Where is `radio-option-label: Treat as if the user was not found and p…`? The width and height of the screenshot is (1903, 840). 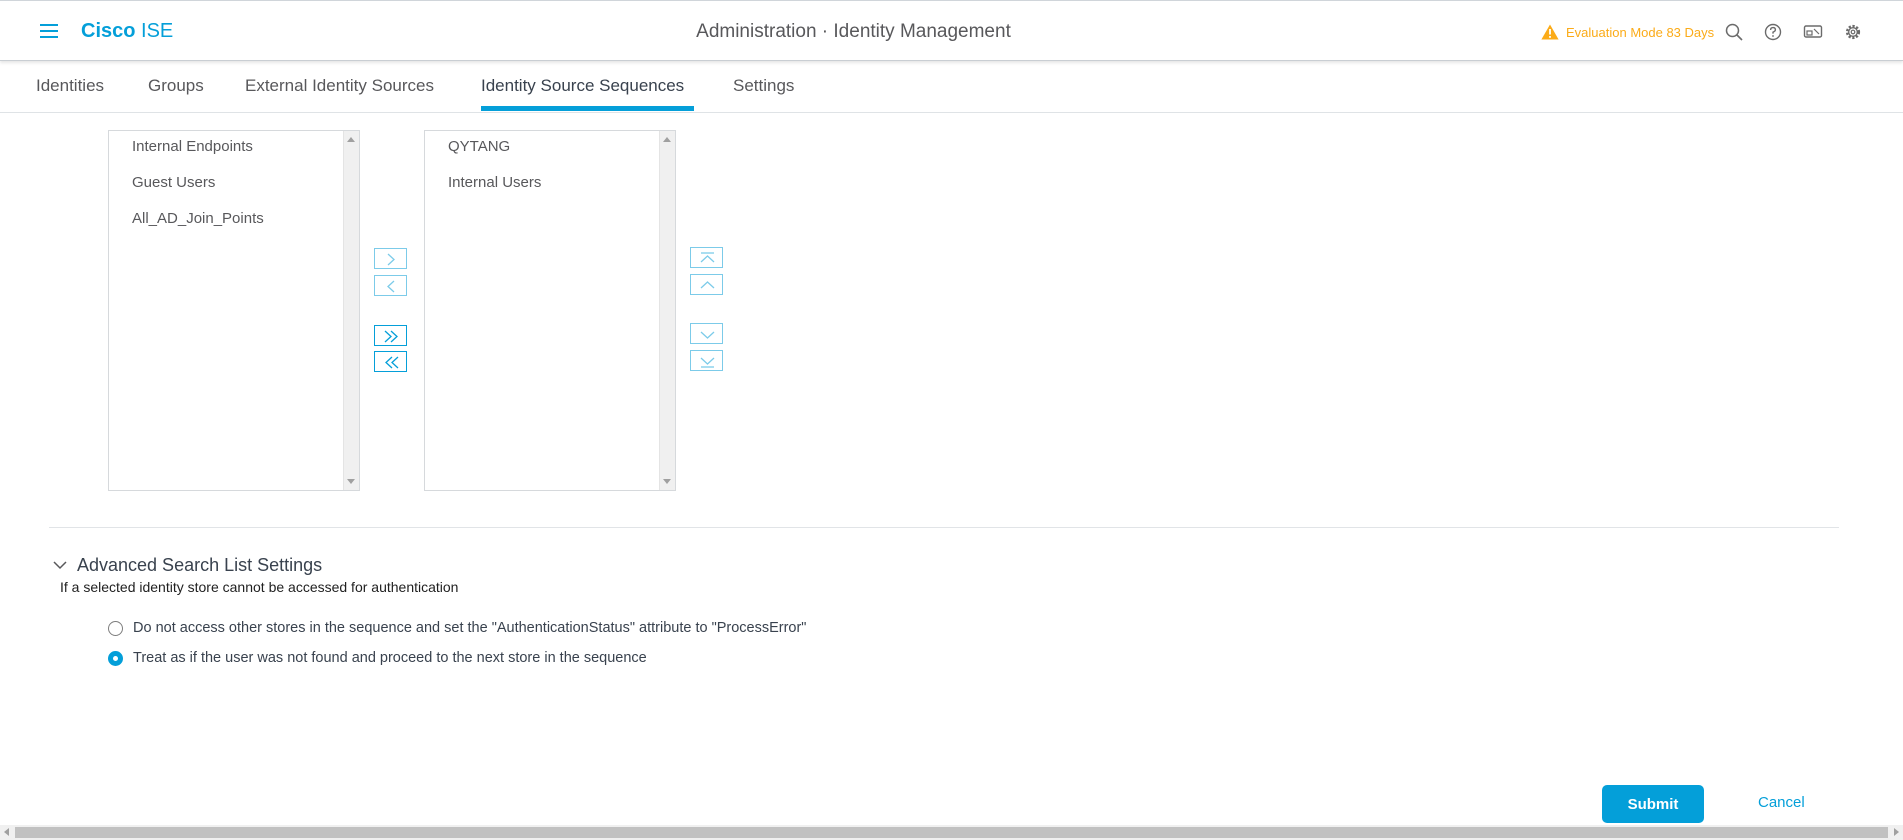
radio-option-label: Treat as if the user was not found and p… is located at coordinates (390, 658).